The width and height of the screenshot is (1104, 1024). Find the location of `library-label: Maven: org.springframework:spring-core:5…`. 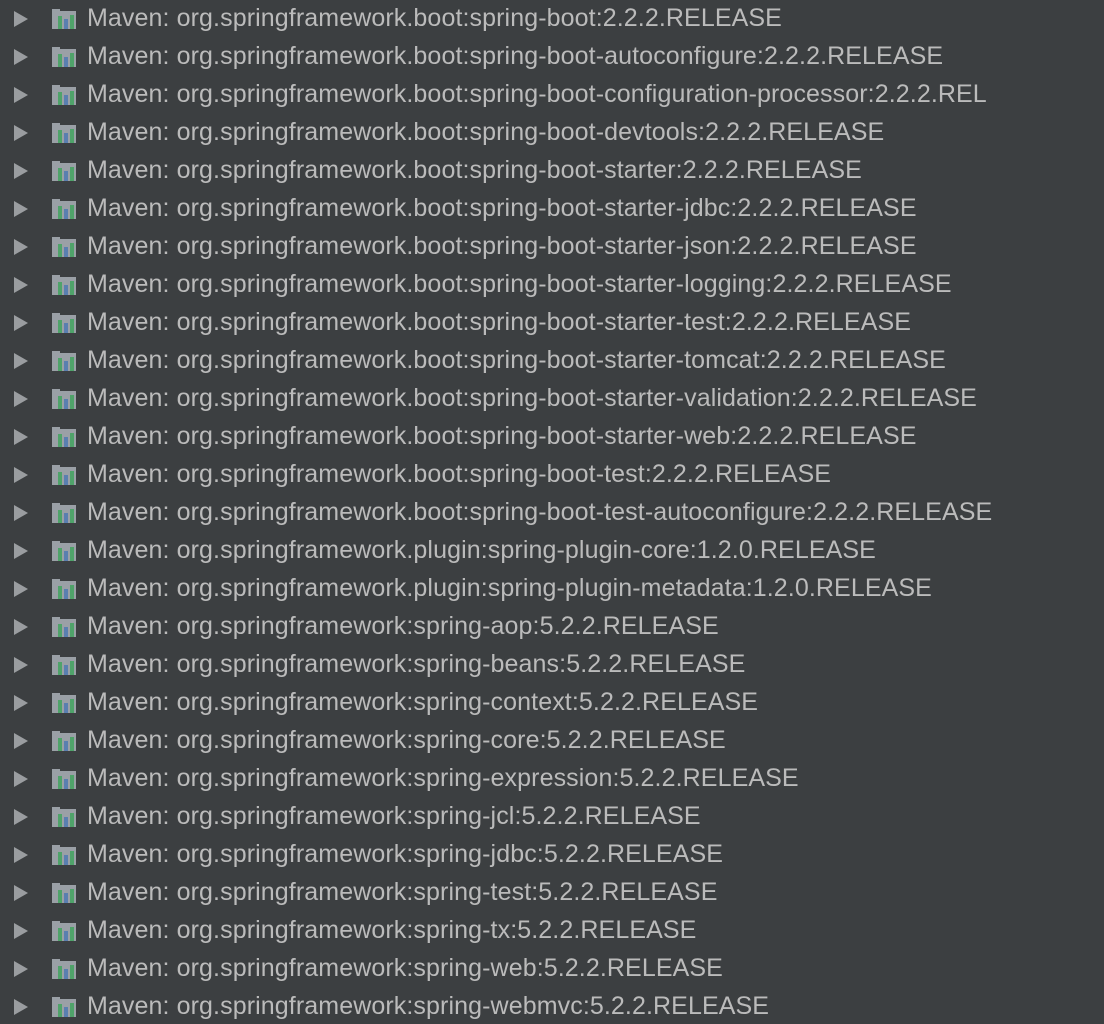

library-label: Maven: org.springframework:spring-core:5… is located at coordinates (406, 740).